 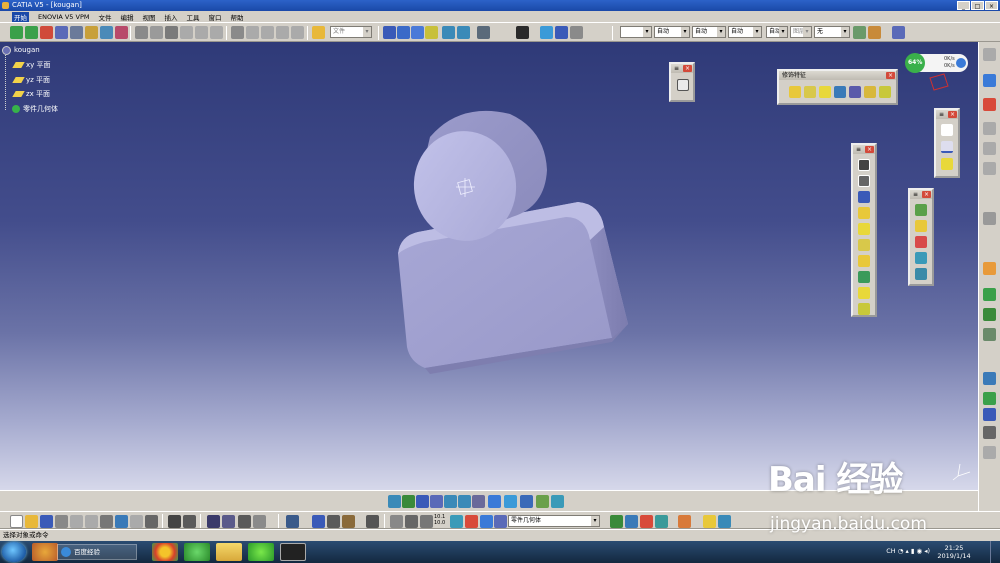 What do you see at coordinates (977, 5) in the screenshot?
I see `maximize-button: □` at bounding box center [977, 5].